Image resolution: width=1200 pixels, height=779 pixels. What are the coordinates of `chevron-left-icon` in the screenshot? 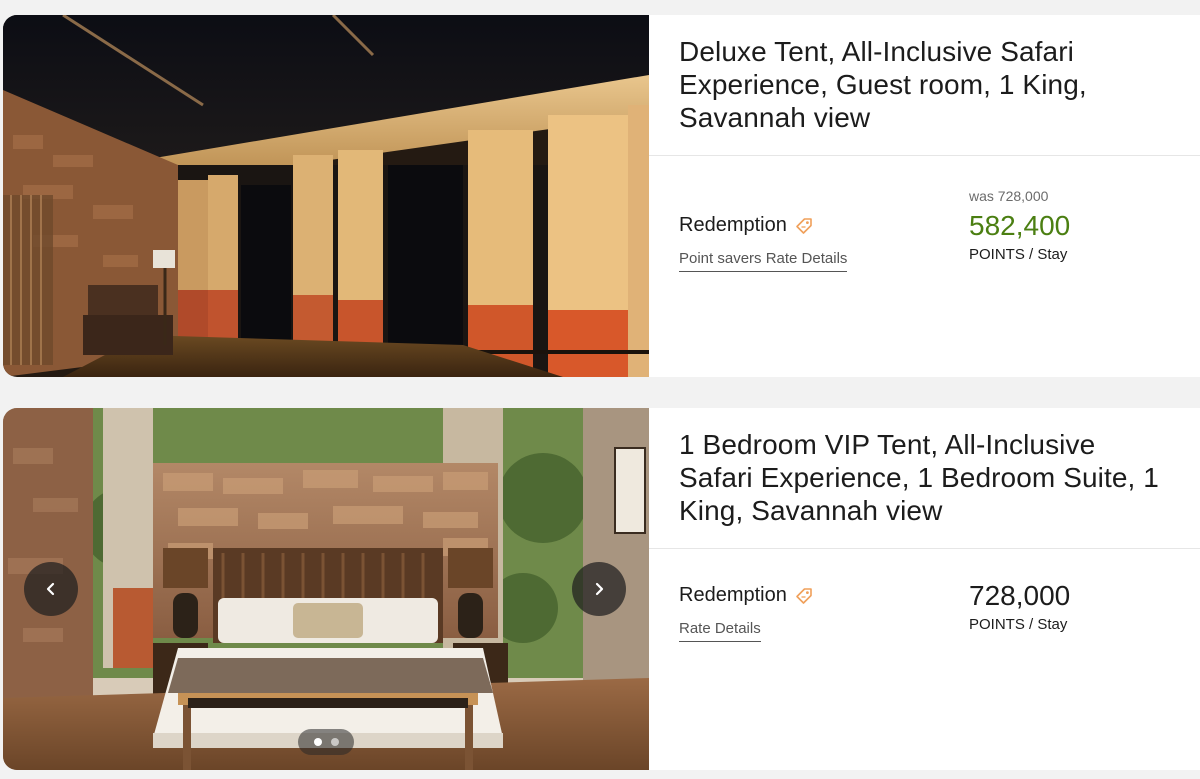 It's located at (50, 589).